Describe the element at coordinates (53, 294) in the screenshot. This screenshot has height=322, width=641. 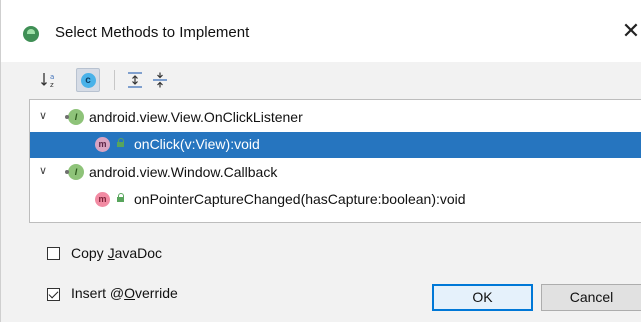
I see `insert-override-checkbox` at that location.